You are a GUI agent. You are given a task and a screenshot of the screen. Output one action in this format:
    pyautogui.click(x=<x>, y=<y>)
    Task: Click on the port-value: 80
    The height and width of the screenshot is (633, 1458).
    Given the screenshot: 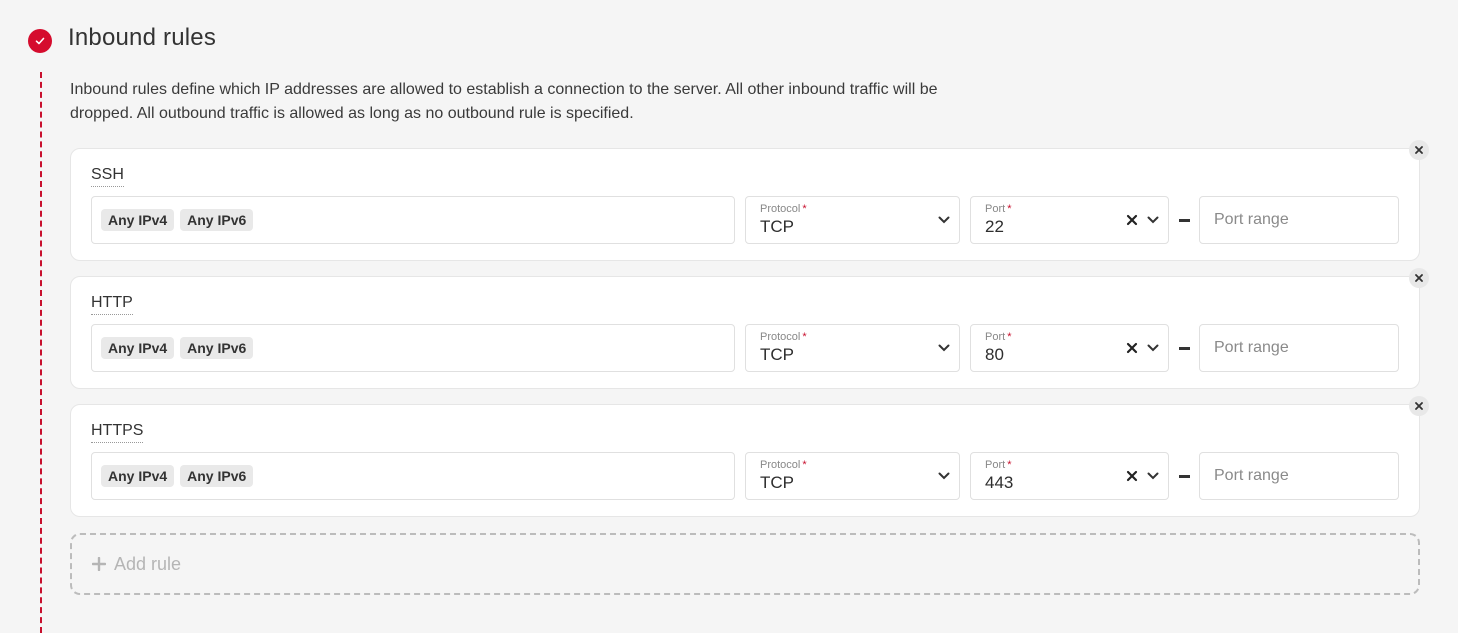 What is the action you would take?
    pyautogui.click(x=994, y=354)
    